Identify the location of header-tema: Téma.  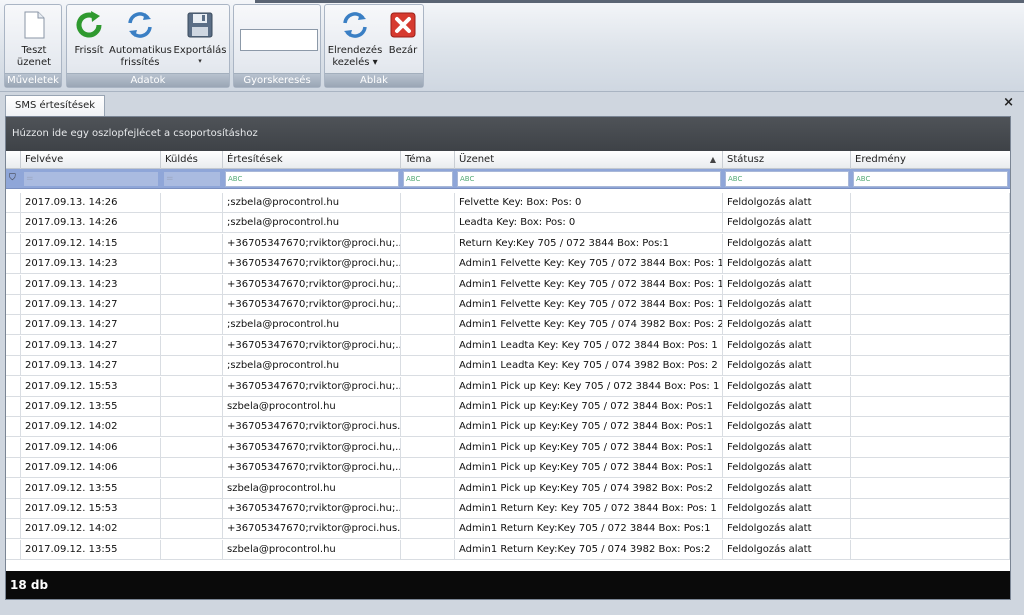
(428, 160).